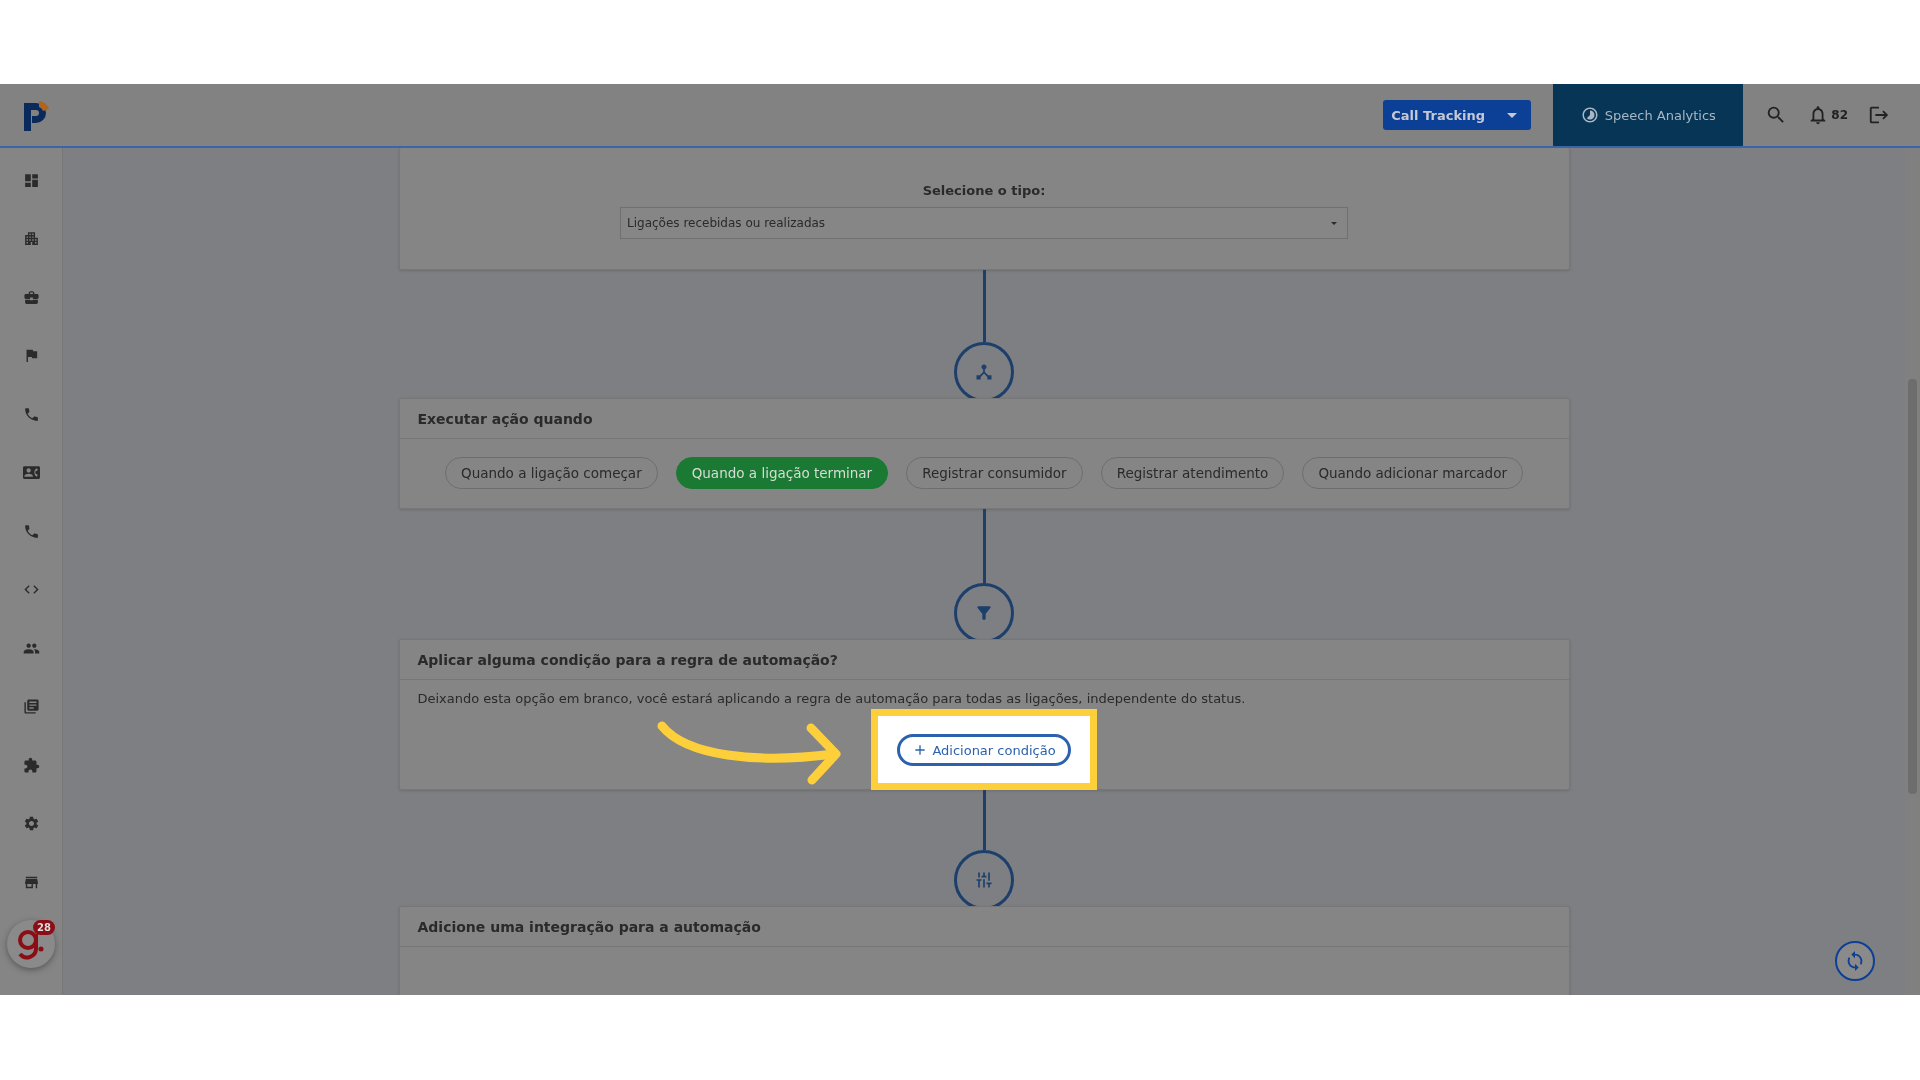  Describe the element at coordinates (1457, 115) in the screenshot. I see `product-dropdown: Call Tracking` at that location.